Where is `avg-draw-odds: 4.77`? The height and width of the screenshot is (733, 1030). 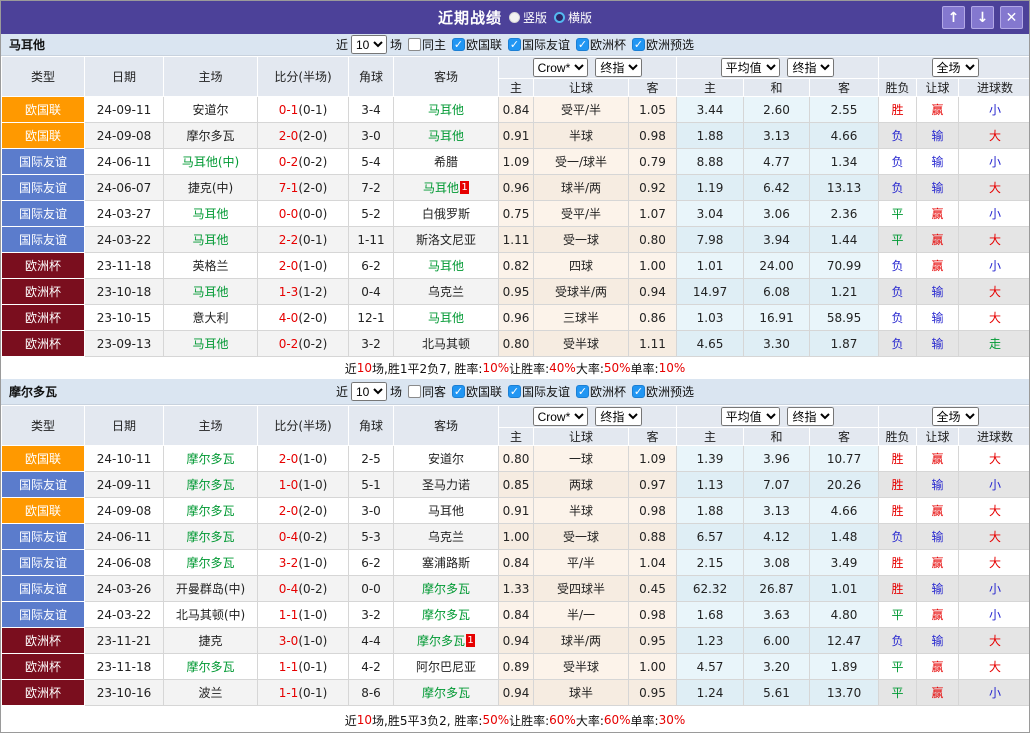
avg-draw-odds: 4.77 is located at coordinates (777, 161).